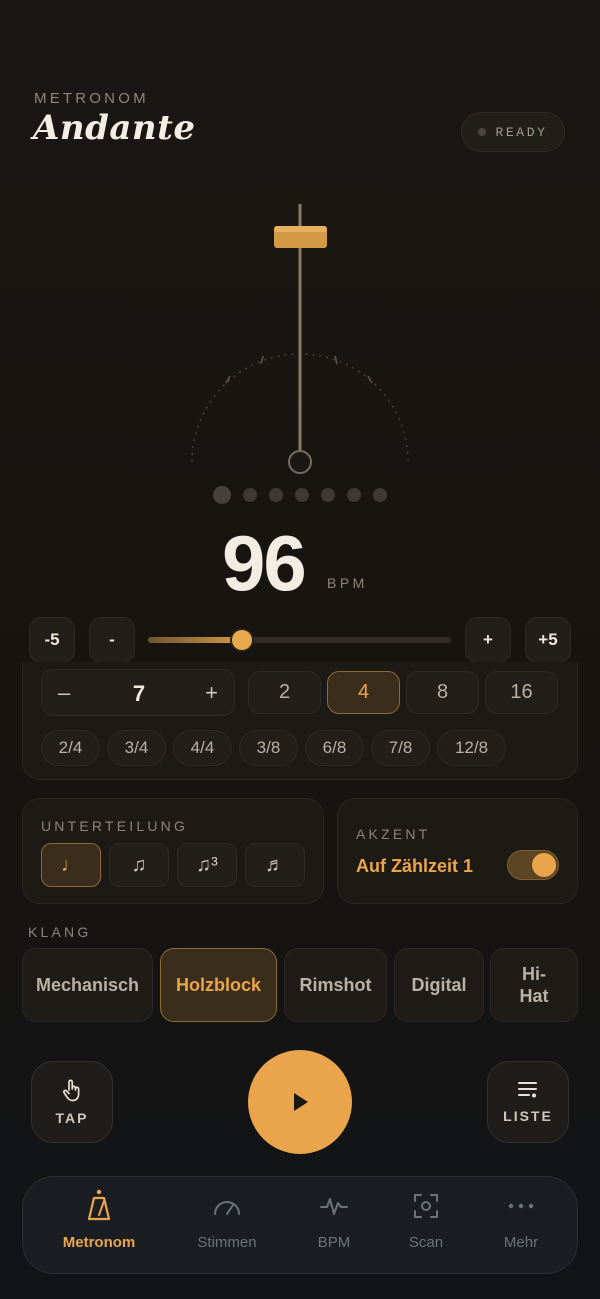 The image size is (600, 1299). I want to click on subdivision-sixteenth-button: ♬, so click(275, 865).